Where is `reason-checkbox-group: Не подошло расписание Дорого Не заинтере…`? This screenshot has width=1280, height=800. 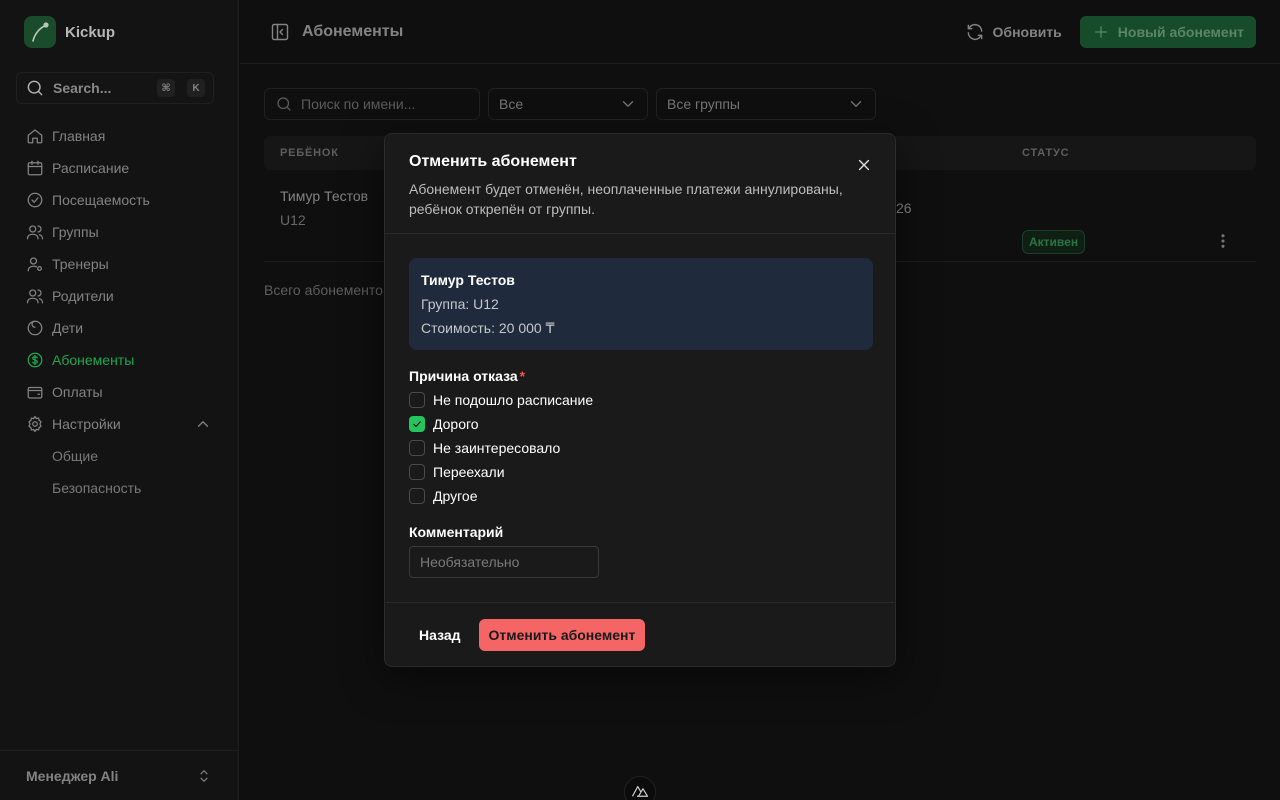 reason-checkbox-group: Не подошло расписание Дорого Не заинтере… is located at coordinates (640, 448).